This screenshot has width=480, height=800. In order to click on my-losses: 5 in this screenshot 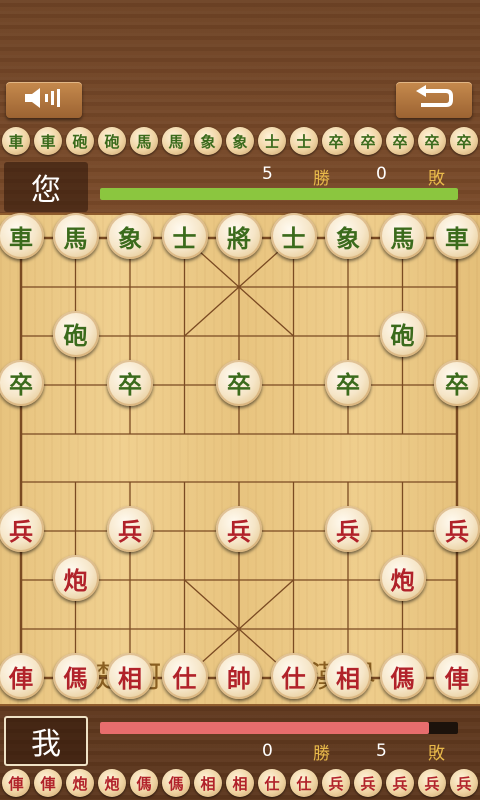, I will do `click(381, 751)`.